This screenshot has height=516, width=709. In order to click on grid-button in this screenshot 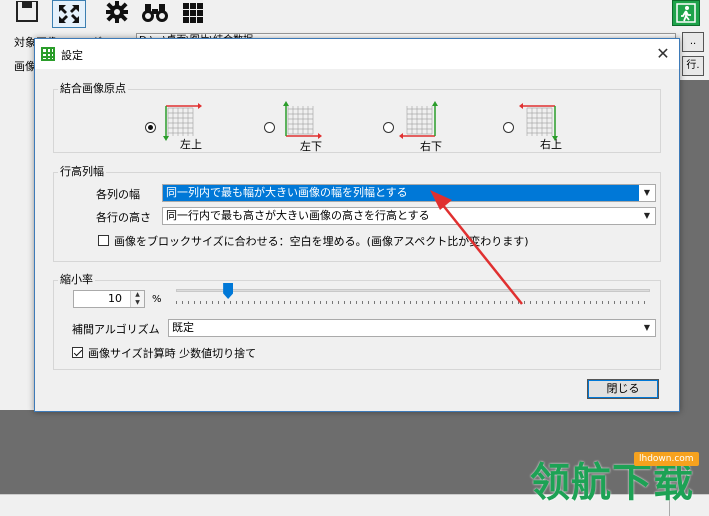, I will do `click(193, 13)`.